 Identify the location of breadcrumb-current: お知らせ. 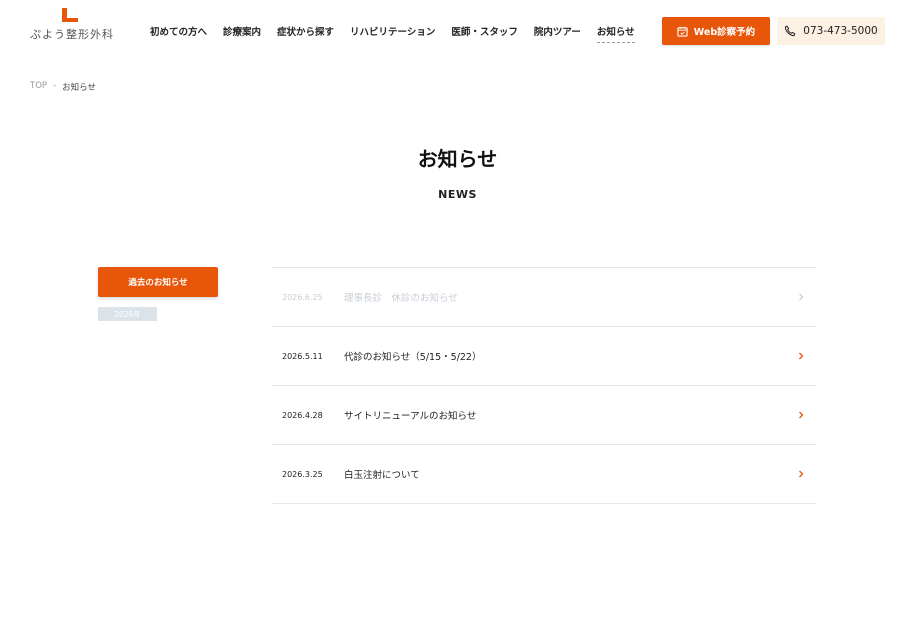
(79, 88).